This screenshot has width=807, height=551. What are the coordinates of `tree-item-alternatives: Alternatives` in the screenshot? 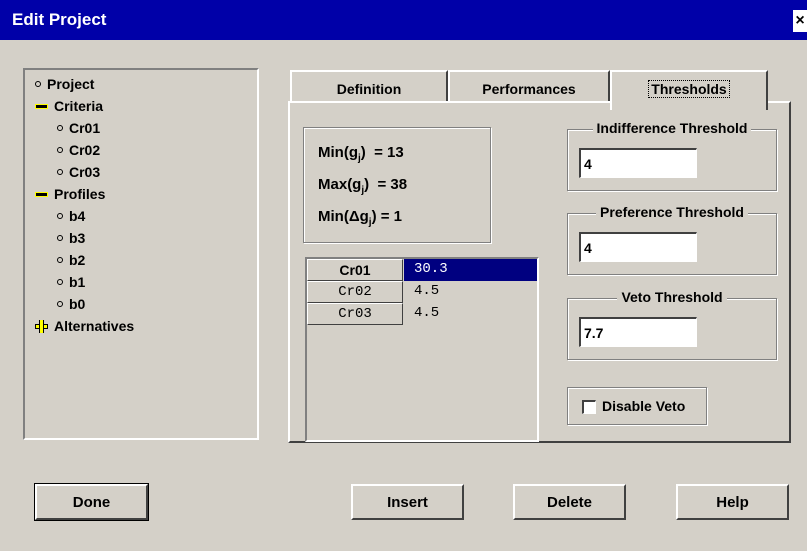 It's located at (84, 326).